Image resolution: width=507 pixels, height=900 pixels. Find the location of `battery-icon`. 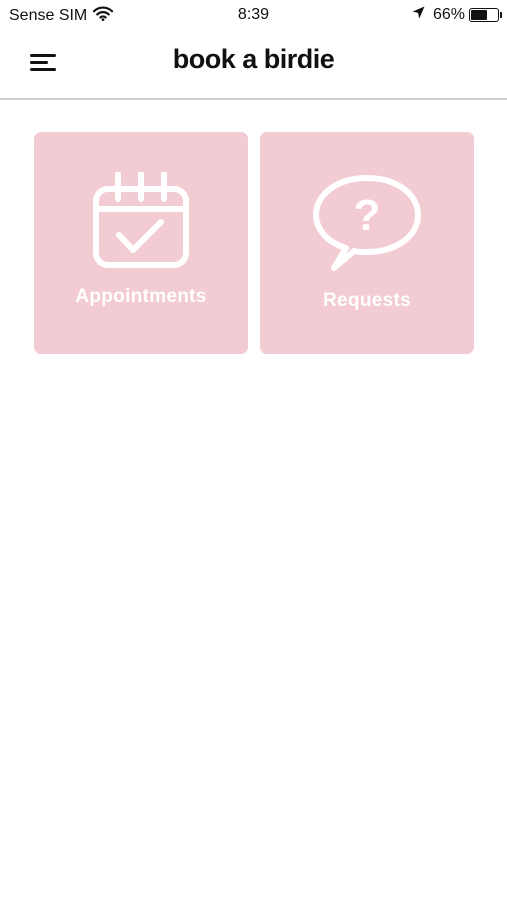

battery-icon is located at coordinates (485, 15).